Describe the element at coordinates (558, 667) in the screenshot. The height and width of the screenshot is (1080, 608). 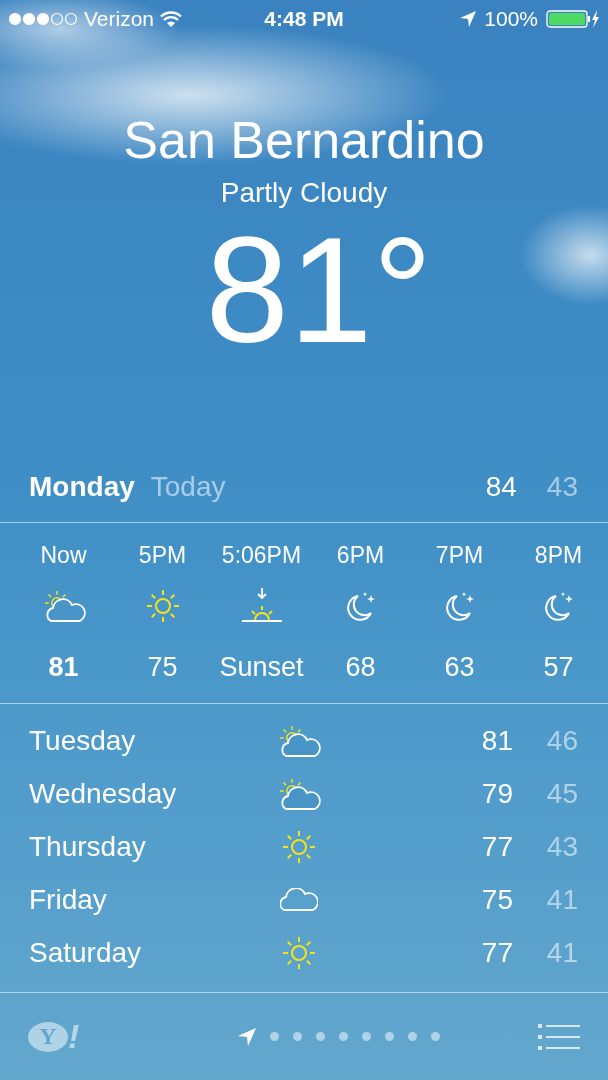
I see `hour-temperature: 57` at that location.